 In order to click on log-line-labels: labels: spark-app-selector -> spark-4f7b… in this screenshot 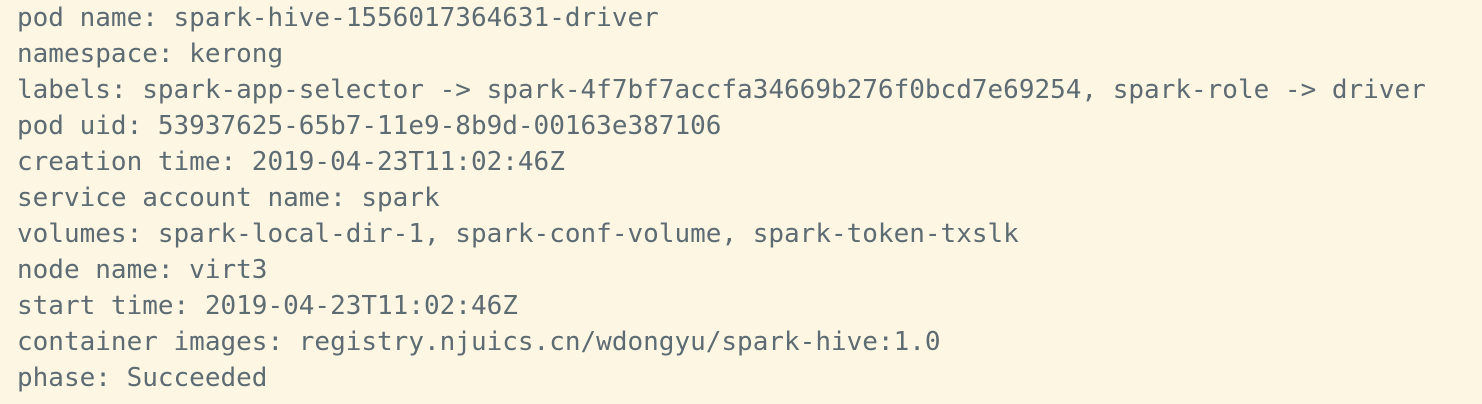, I will do `click(721, 90)`.